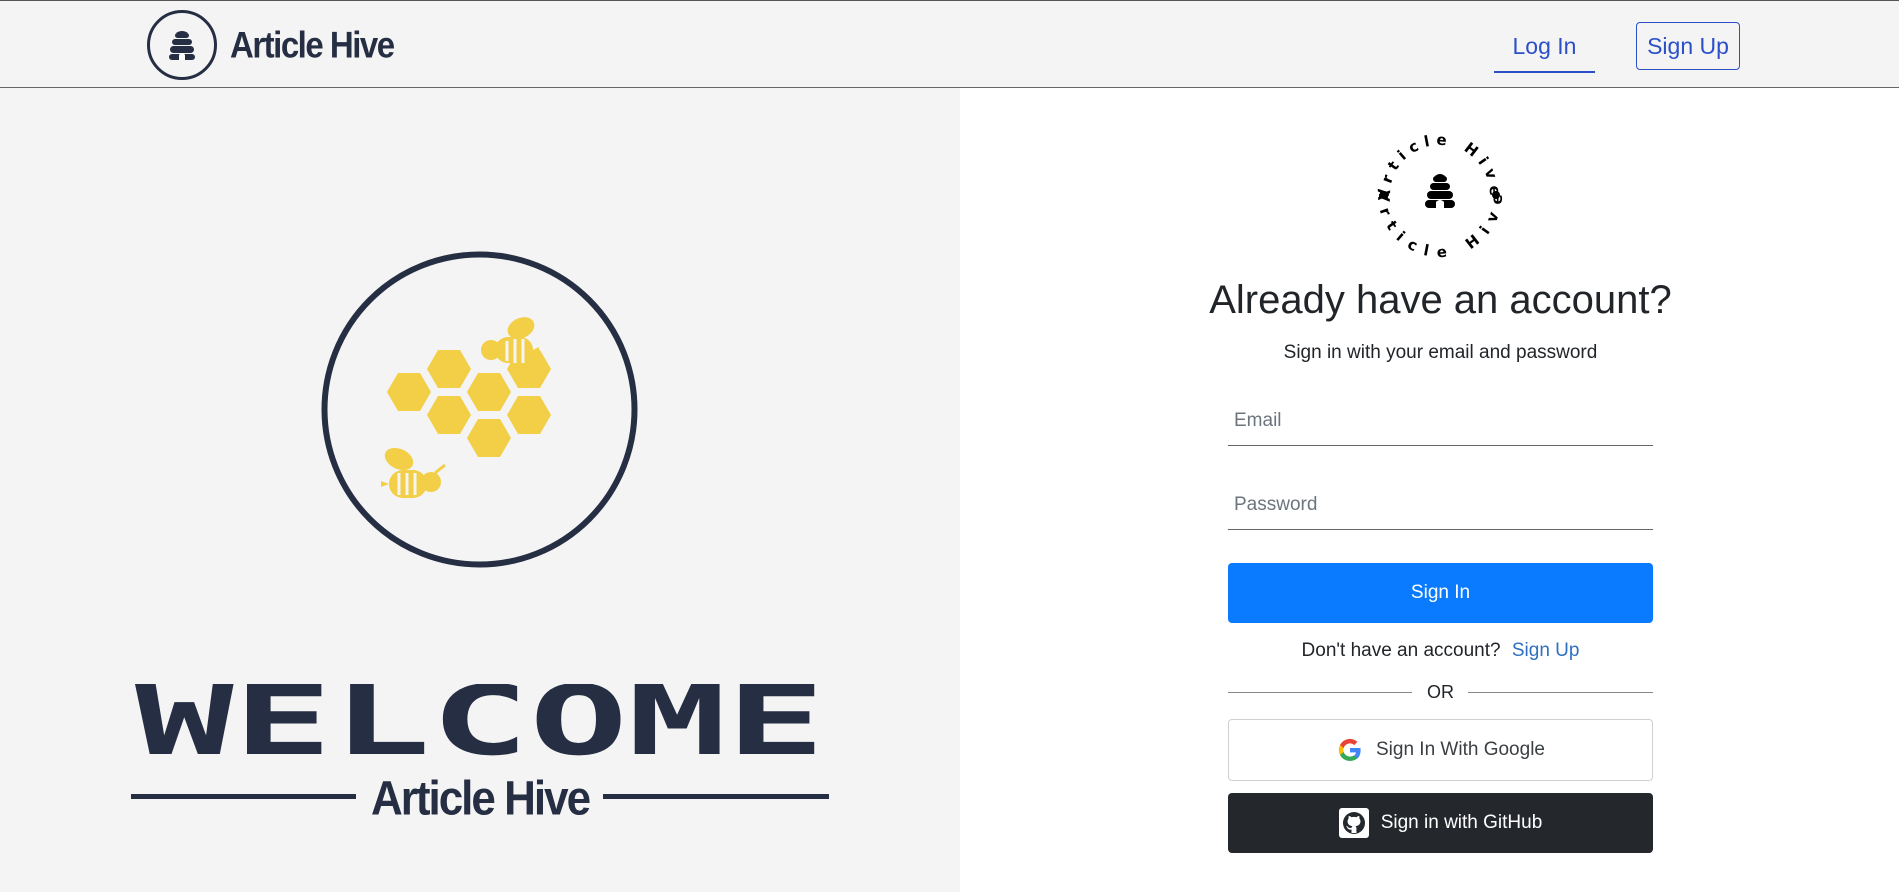 The width and height of the screenshot is (1899, 892). I want to click on or-divider: OR, so click(1440, 692).